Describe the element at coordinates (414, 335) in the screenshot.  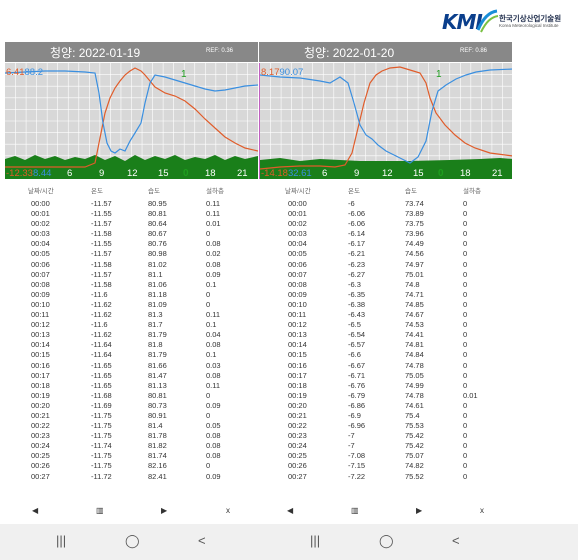
I see `cell-humidity: 74.41` at that location.